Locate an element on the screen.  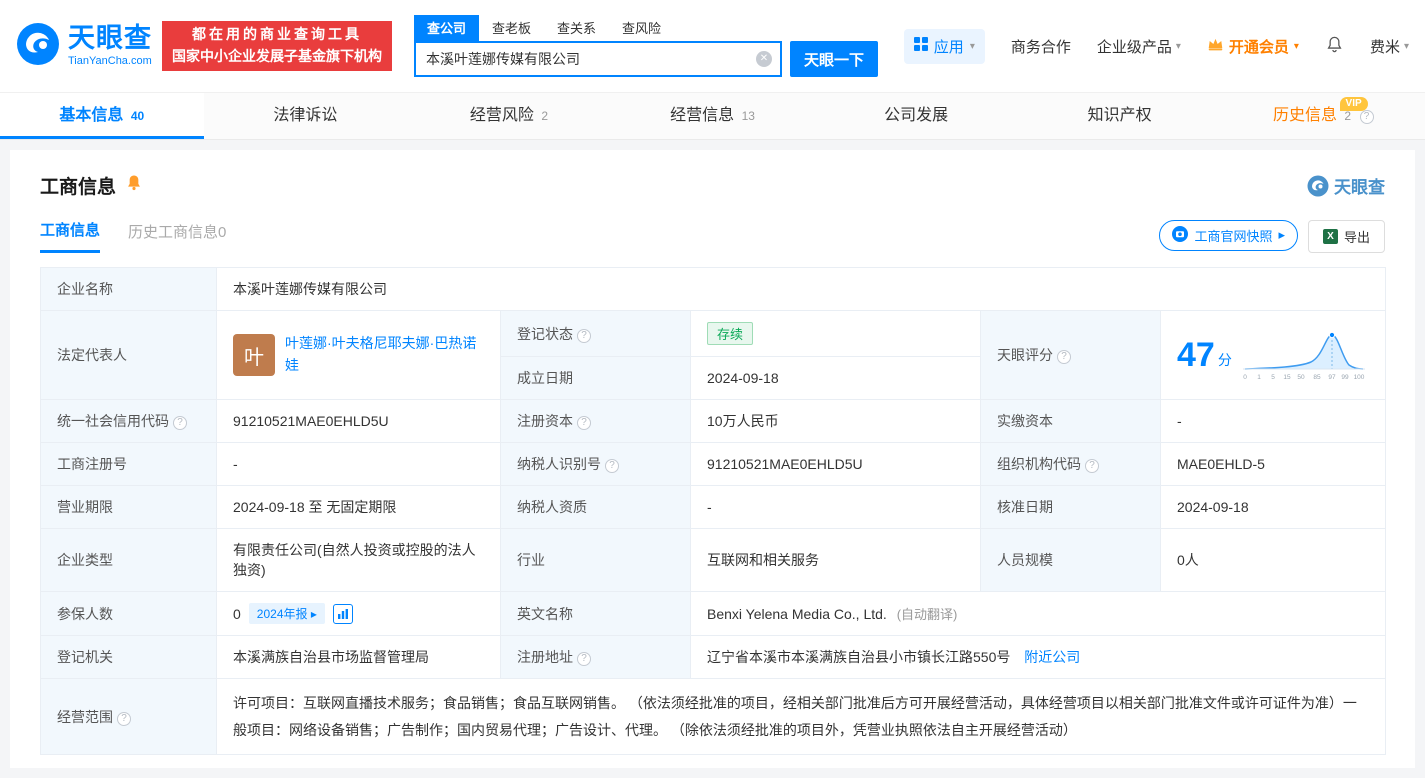
score-value: 47 is located at coordinates (1196, 355).